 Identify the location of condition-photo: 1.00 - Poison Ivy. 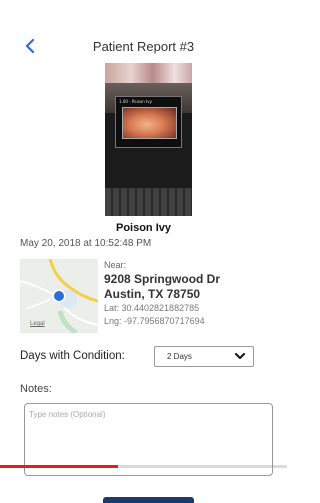
(148, 139).